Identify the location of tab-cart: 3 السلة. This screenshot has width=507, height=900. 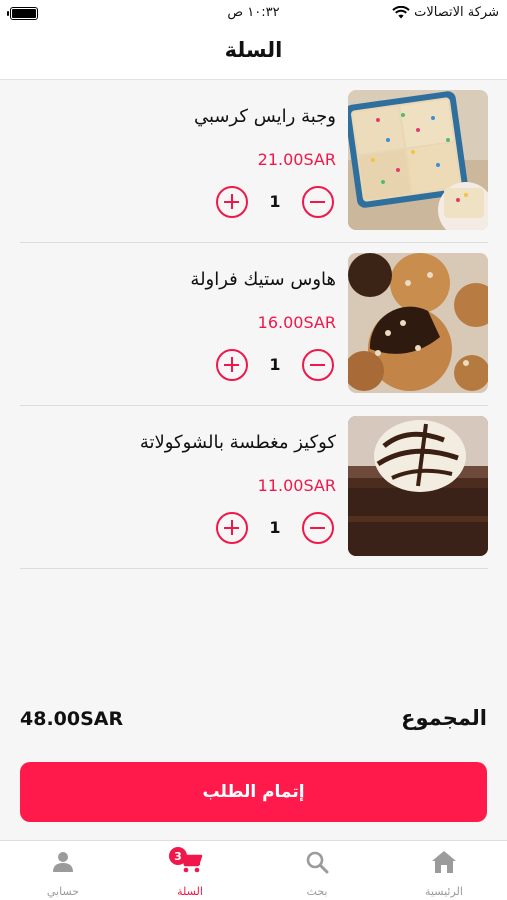
(190, 870).